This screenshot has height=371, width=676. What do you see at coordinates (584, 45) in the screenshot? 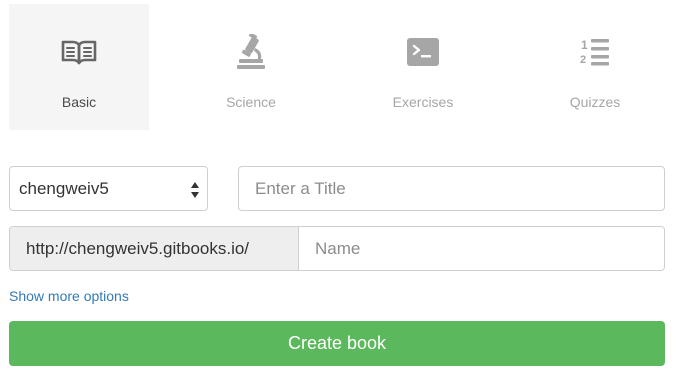
I see `svg-text: 1` at bounding box center [584, 45].